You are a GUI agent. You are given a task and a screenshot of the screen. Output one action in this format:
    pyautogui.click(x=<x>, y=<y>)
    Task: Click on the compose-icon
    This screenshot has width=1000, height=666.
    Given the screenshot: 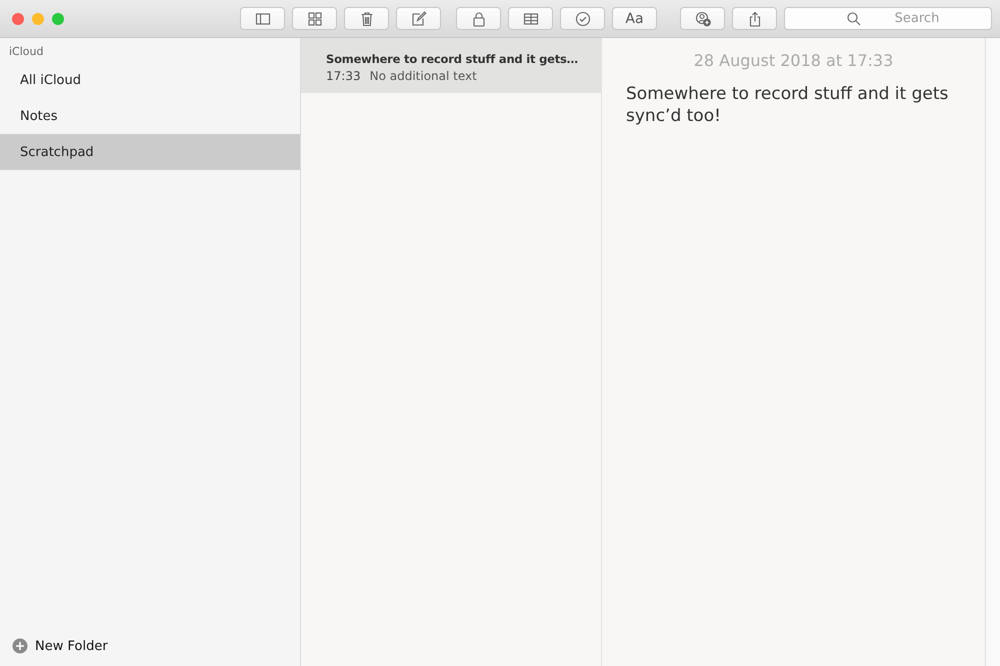 What is the action you would take?
    pyautogui.click(x=418, y=18)
    